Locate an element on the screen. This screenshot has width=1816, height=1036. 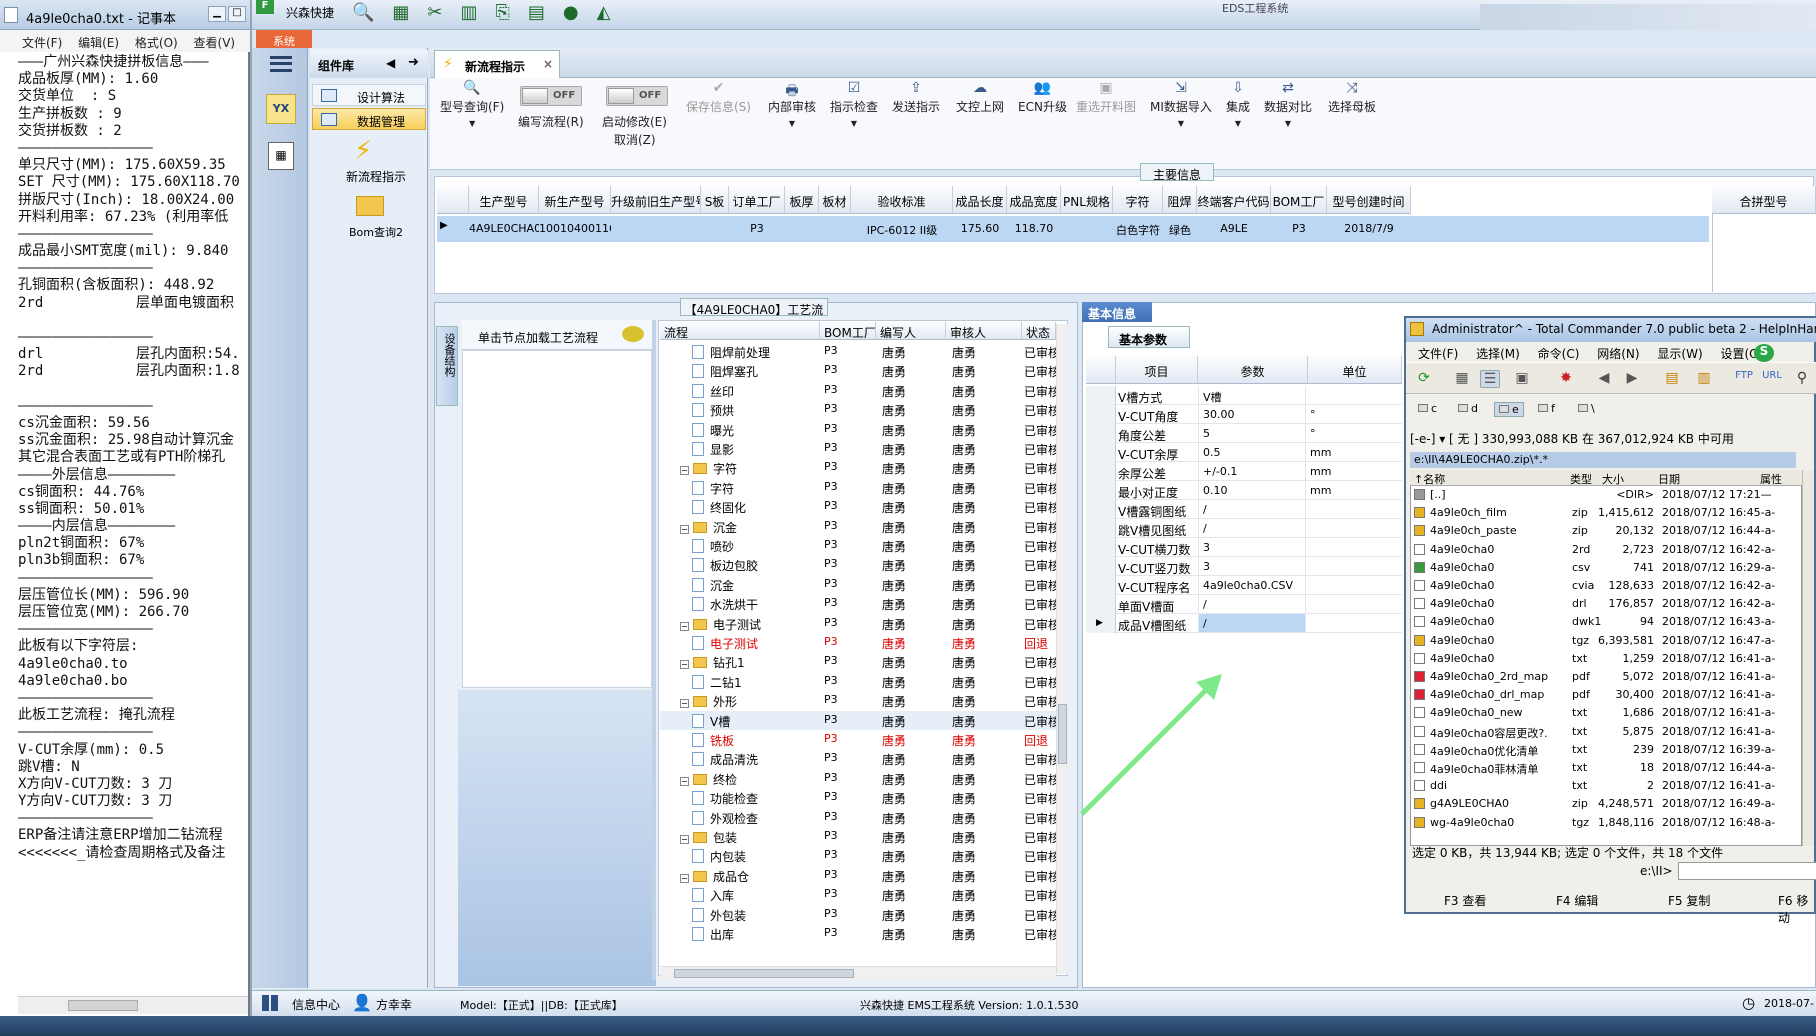
pack-icon: ▤ is located at coordinates (1672, 379).